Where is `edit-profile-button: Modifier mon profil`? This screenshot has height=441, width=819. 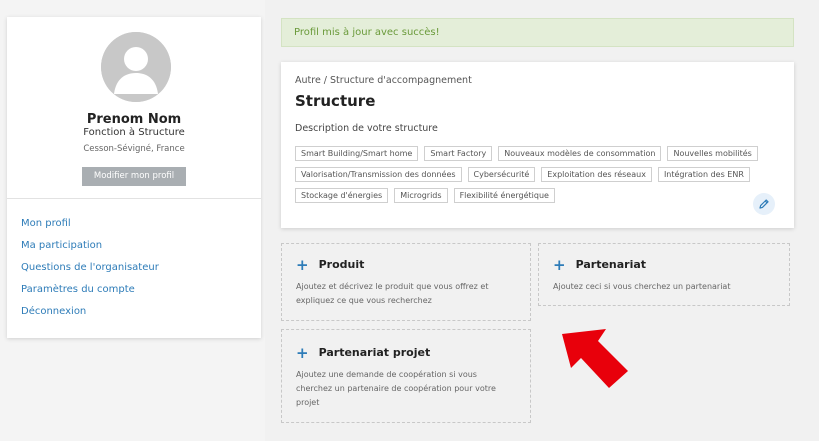 edit-profile-button: Modifier mon profil is located at coordinates (134, 176).